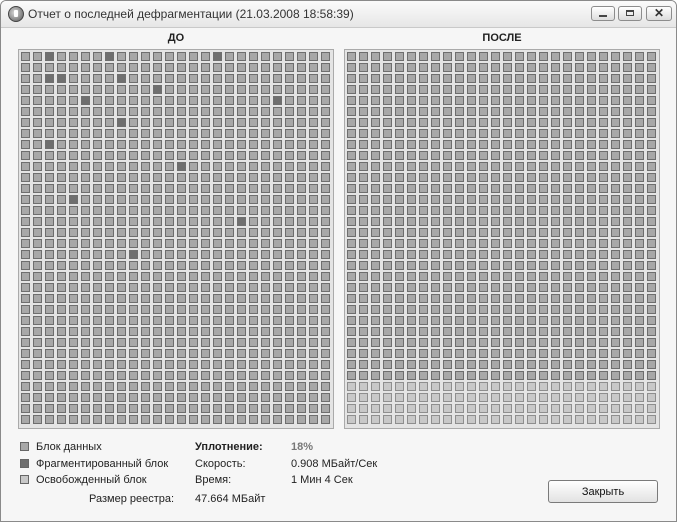 The width and height of the screenshot is (677, 522). Describe the element at coordinates (659, 13) in the screenshot. I see `window-close-button: ✕` at that location.